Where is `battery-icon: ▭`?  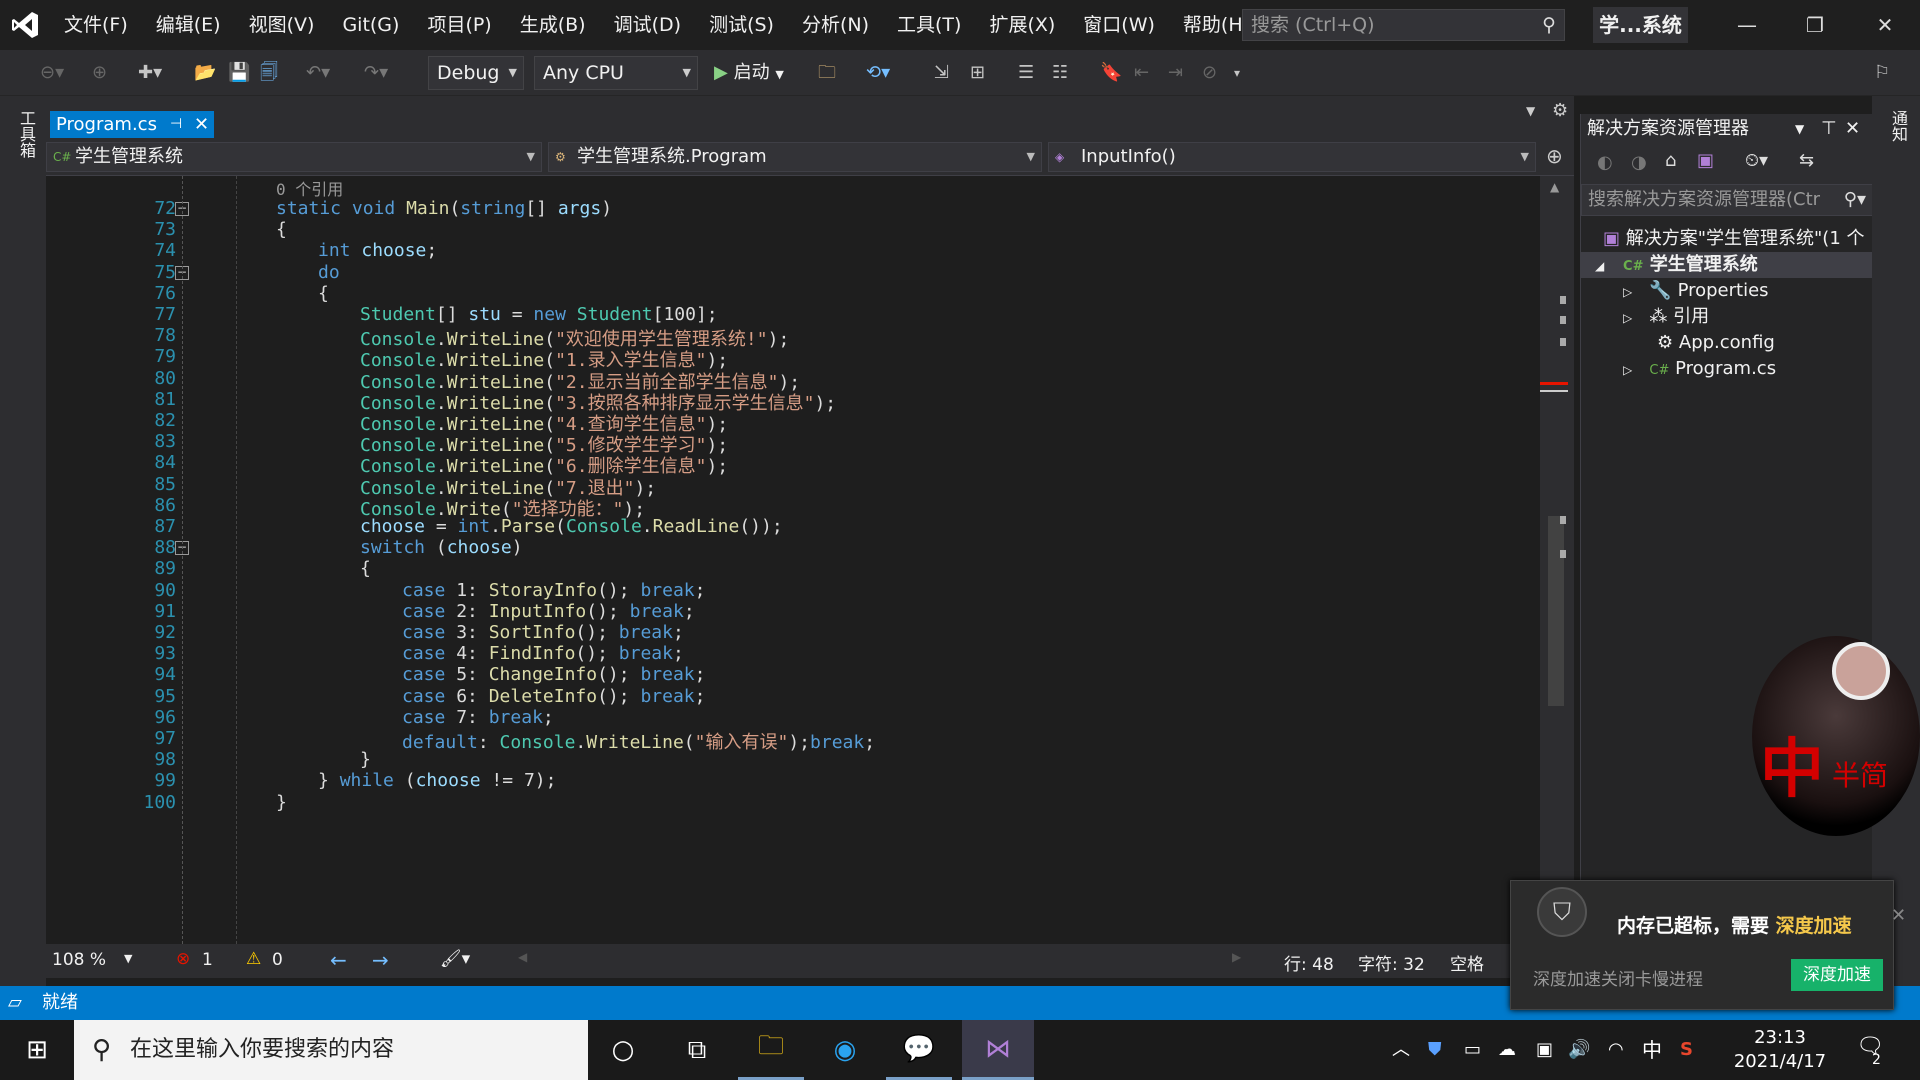 battery-icon: ▭ is located at coordinates (1472, 1050).